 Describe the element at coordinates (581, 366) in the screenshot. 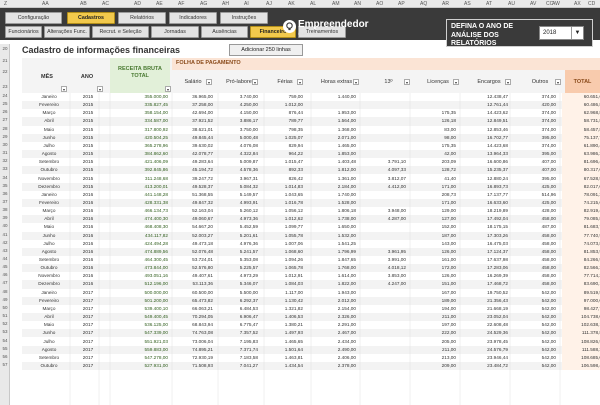

I see `table-cell: 106.598,4` at that location.